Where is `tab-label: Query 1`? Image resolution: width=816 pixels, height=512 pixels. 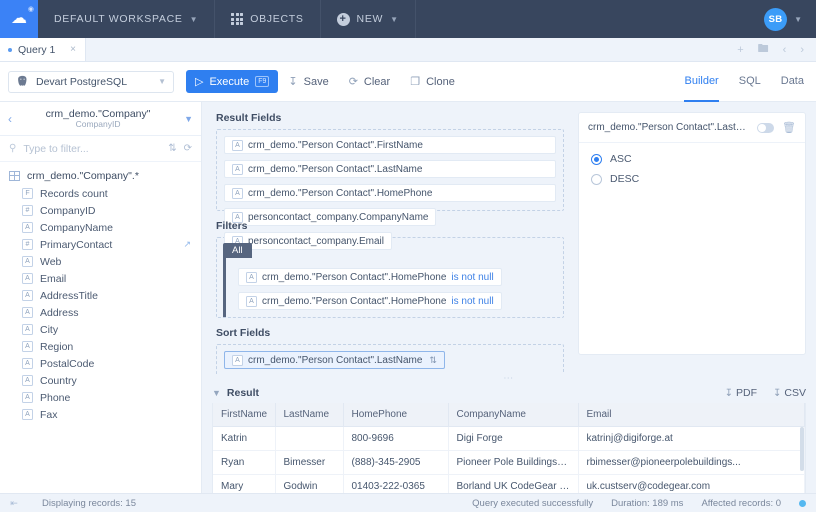
tab-label: Query 1 is located at coordinates (37, 49).